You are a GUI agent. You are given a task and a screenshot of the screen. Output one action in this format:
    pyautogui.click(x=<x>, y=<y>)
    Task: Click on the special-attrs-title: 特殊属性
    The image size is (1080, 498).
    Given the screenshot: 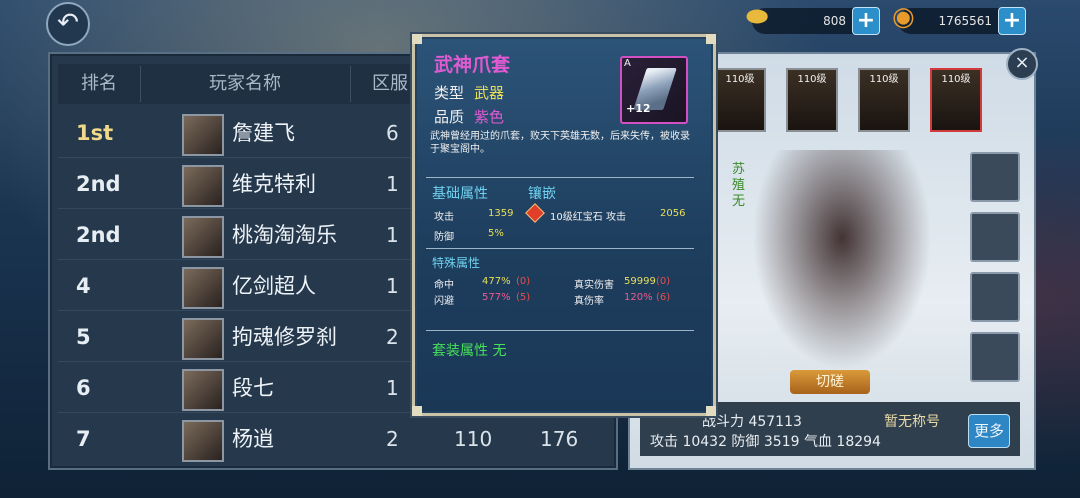 What is the action you would take?
    pyautogui.click(x=456, y=263)
    